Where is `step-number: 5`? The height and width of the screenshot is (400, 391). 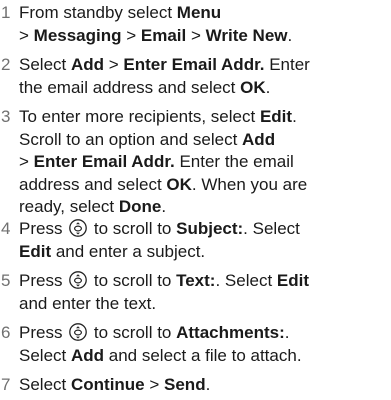
step-number: 5 is located at coordinates (6, 280).